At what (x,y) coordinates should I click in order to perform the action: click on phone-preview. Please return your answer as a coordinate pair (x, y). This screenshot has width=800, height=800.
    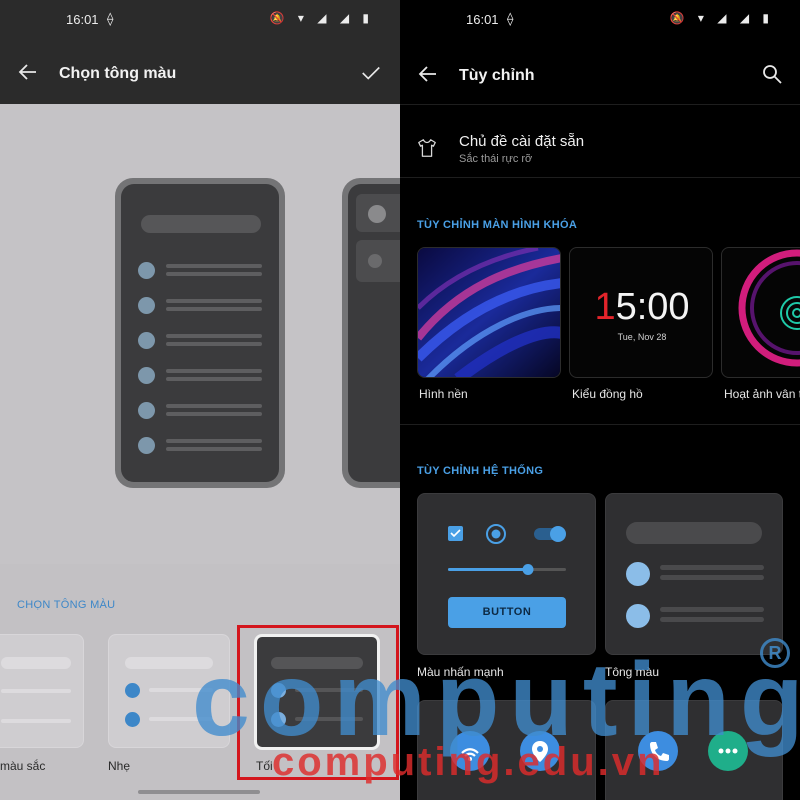
    Looking at the image, I should click on (200, 333).